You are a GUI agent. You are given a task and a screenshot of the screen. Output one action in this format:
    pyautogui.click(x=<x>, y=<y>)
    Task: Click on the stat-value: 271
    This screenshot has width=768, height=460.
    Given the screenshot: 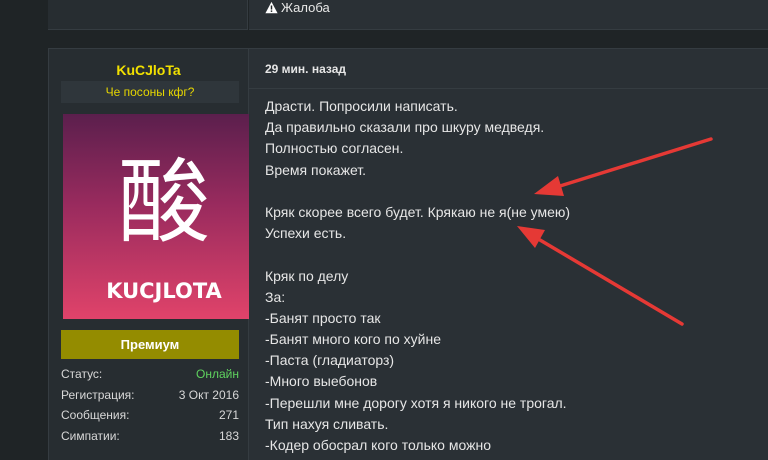 What is the action you would take?
    pyautogui.click(x=229, y=415)
    